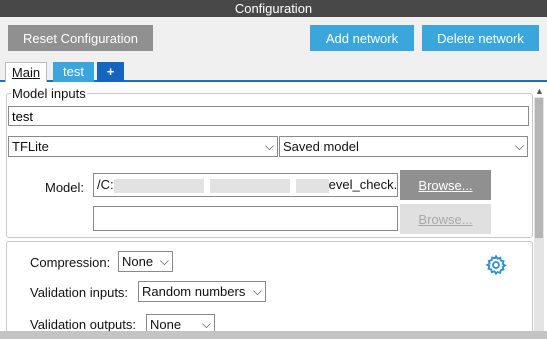 The height and width of the screenshot is (339, 547). Describe the element at coordinates (321, 146) in the screenshot. I see `model-type-select-value: Saved model` at that location.